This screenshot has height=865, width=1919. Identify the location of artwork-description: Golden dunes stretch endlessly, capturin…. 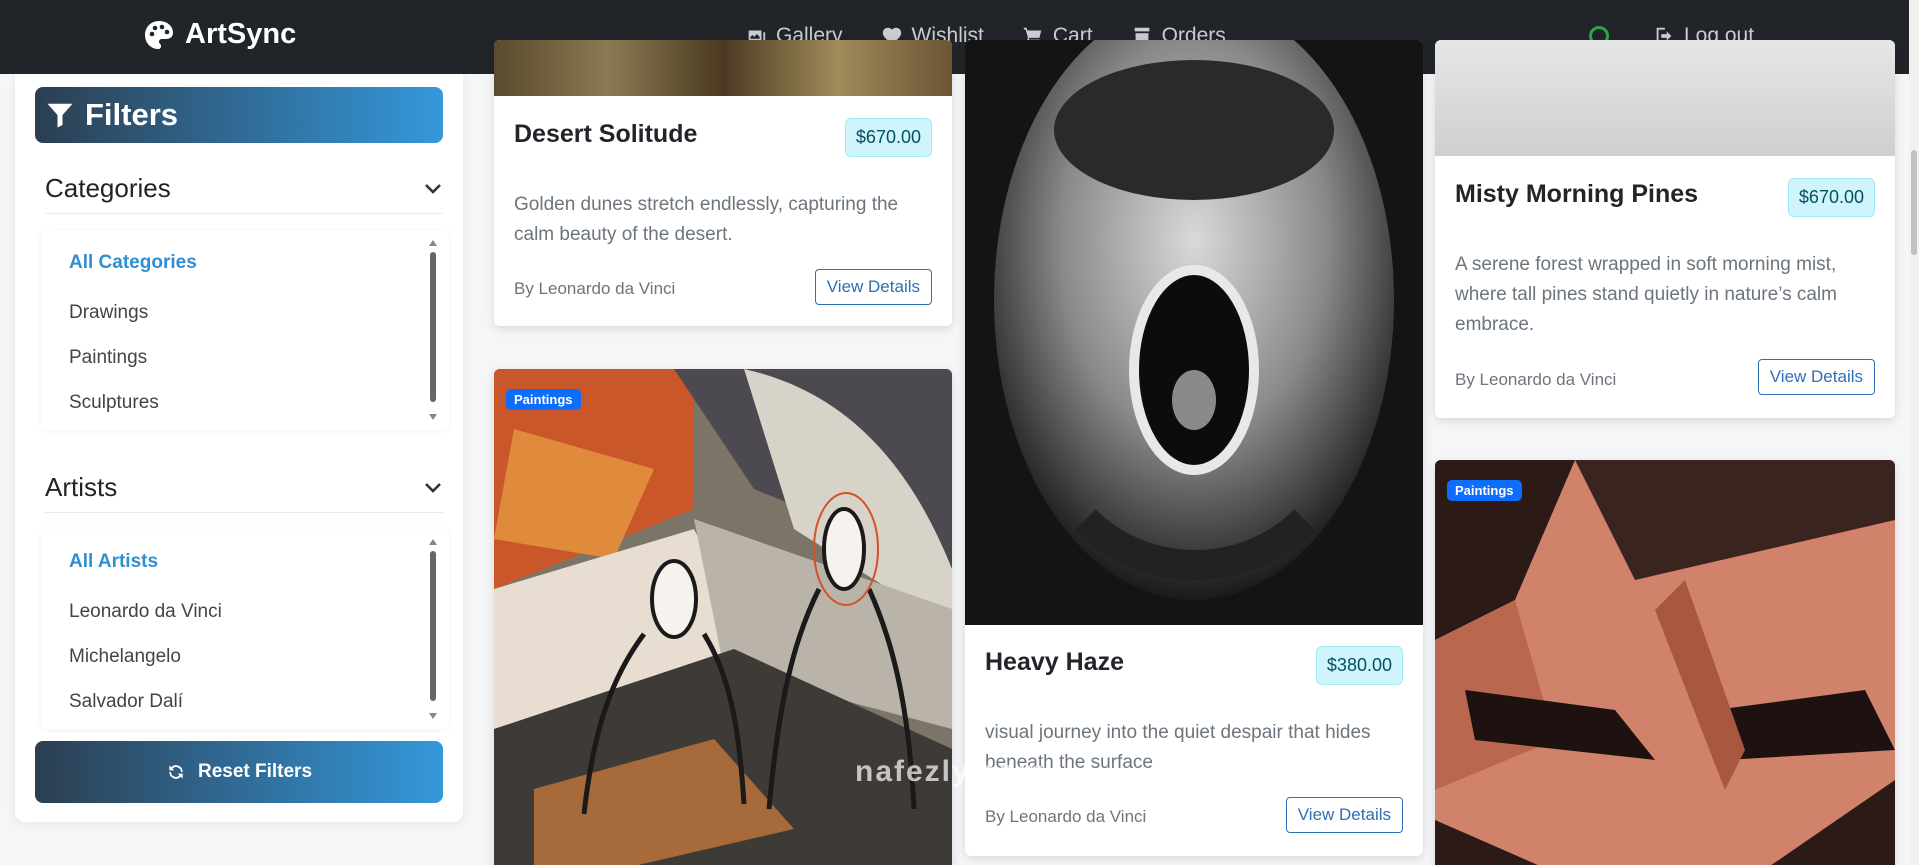
(706, 219).